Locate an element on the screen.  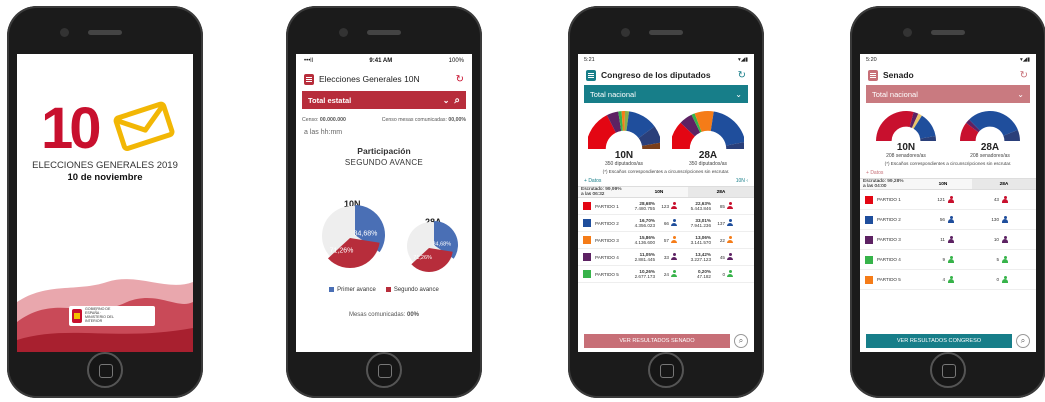
votes-10n: 4.136.600 is located at coordinates (644, 242).